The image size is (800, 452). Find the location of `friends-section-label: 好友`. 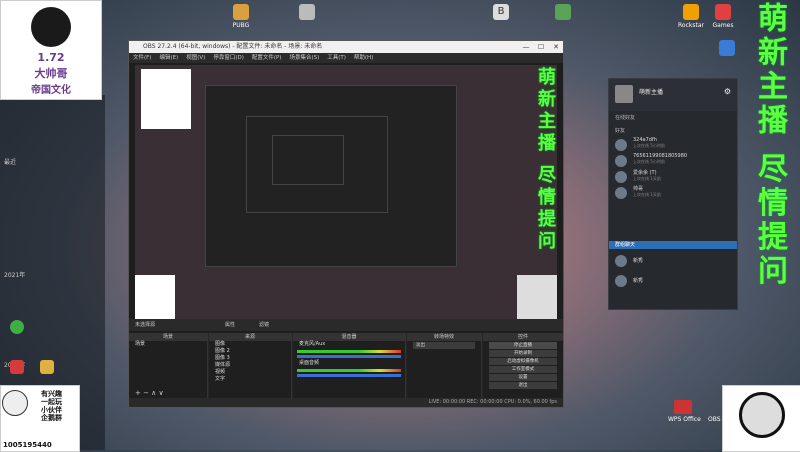

friends-section-label: 好友 is located at coordinates (620, 131).